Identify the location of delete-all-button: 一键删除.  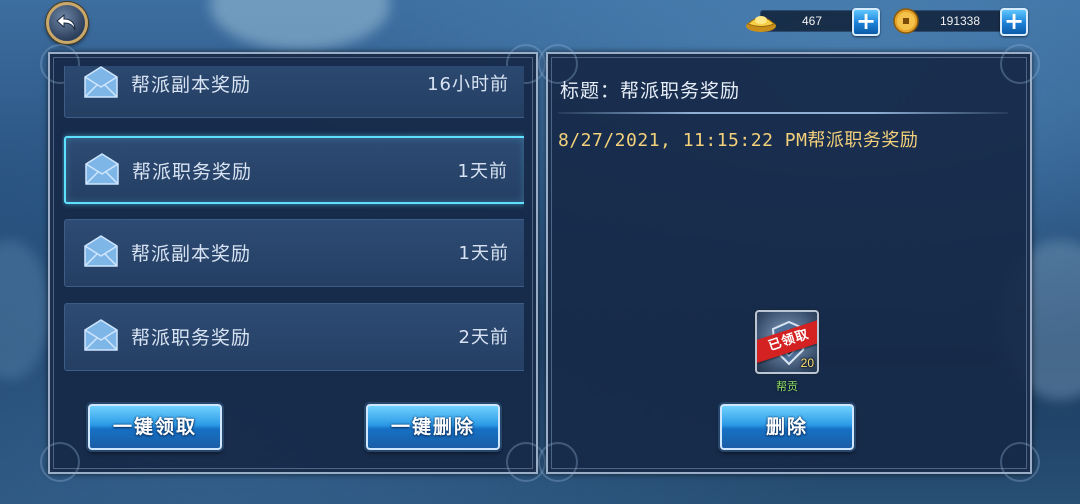
(433, 427).